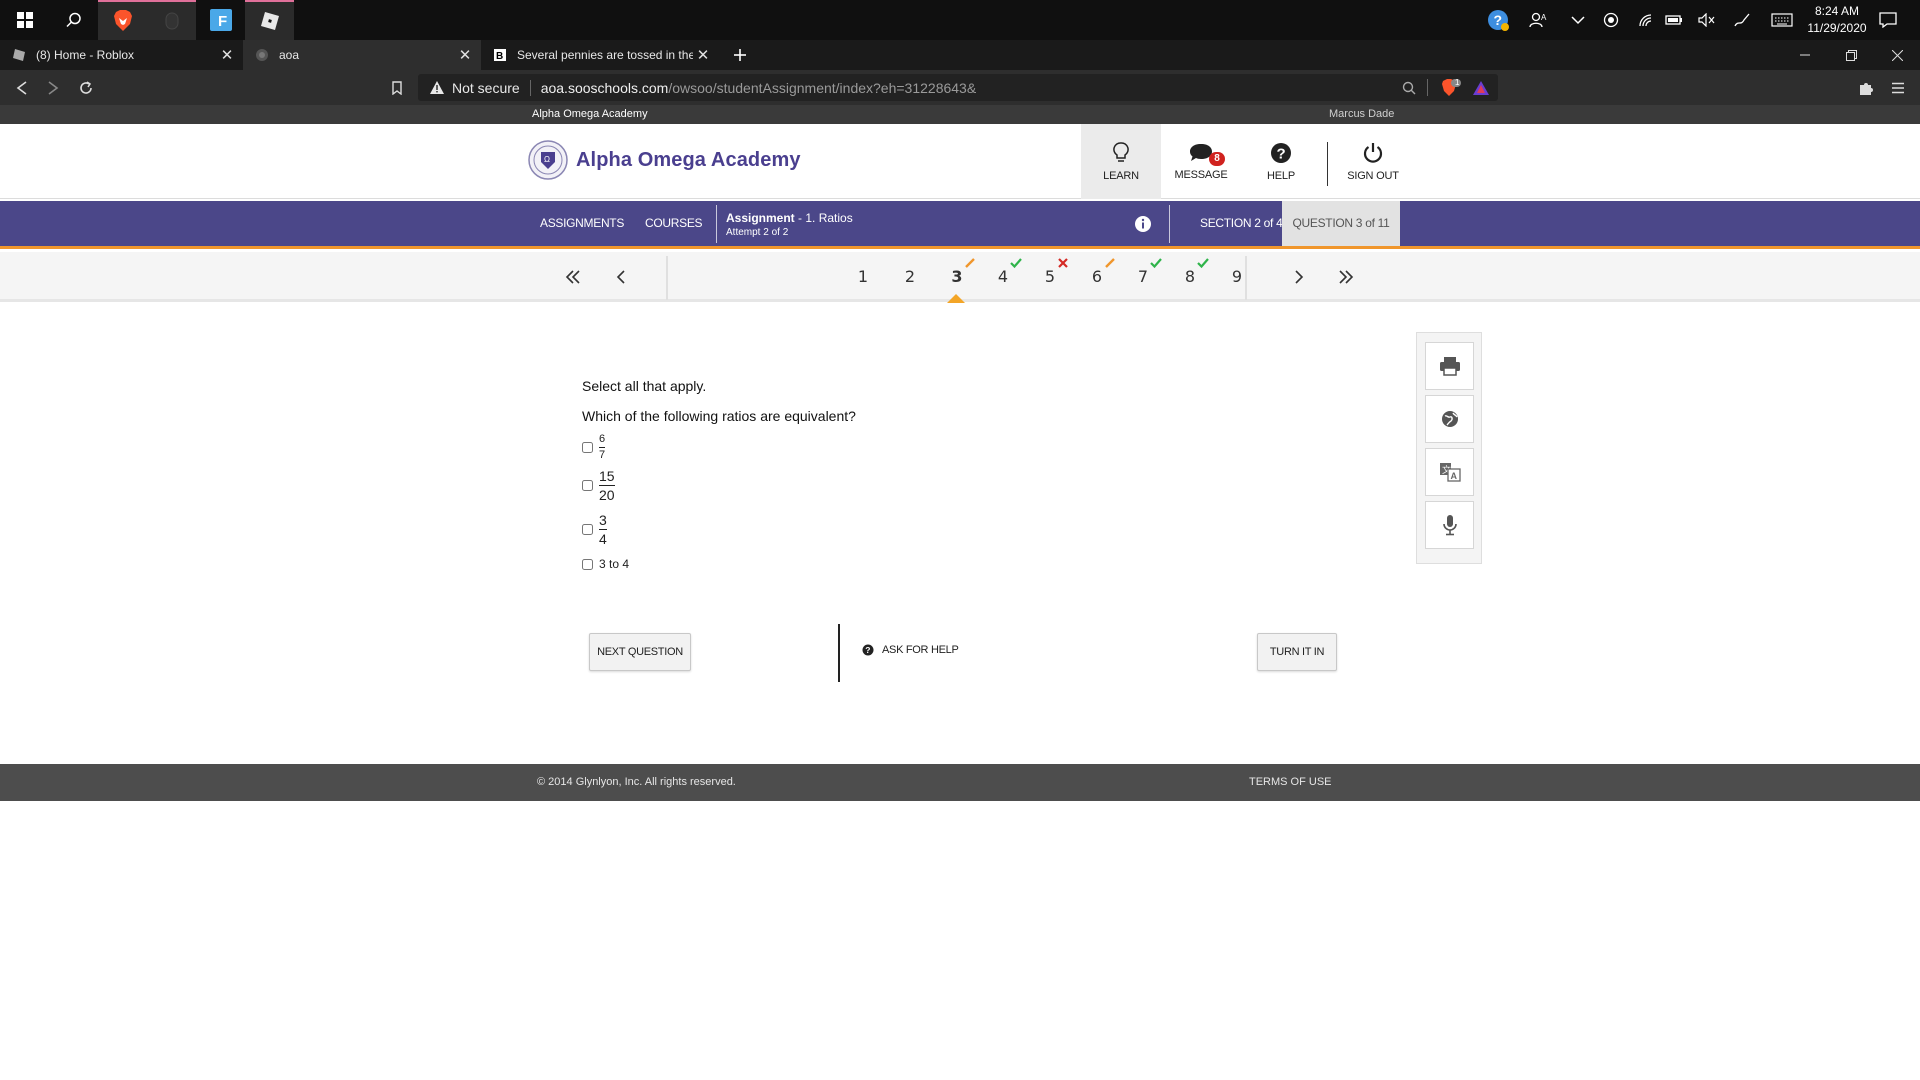  I want to click on answer-option: 6 7, so click(594, 447).